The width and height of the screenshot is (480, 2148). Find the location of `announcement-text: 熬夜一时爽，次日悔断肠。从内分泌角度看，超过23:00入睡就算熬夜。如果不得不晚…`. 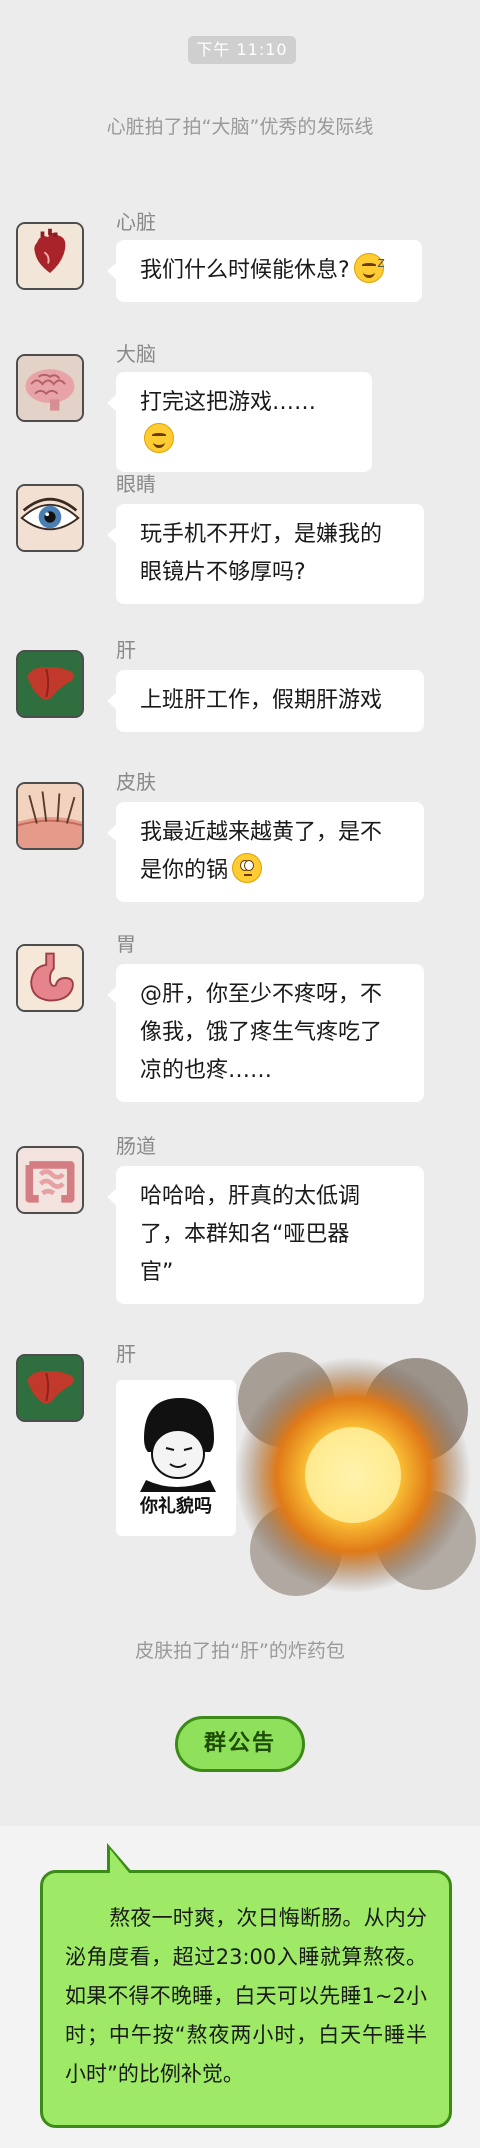

announcement-text: 熬夜一时爽，次日悔断肠。从内分泌角度看，超过23:00入睡就算熬夜。如果不得不晚… is located at coordinates (246, 1996).